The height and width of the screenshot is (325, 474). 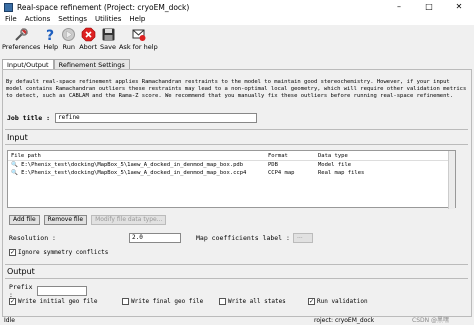 I want to click on resolution-field: 2.0, so click(x=155, y=238).